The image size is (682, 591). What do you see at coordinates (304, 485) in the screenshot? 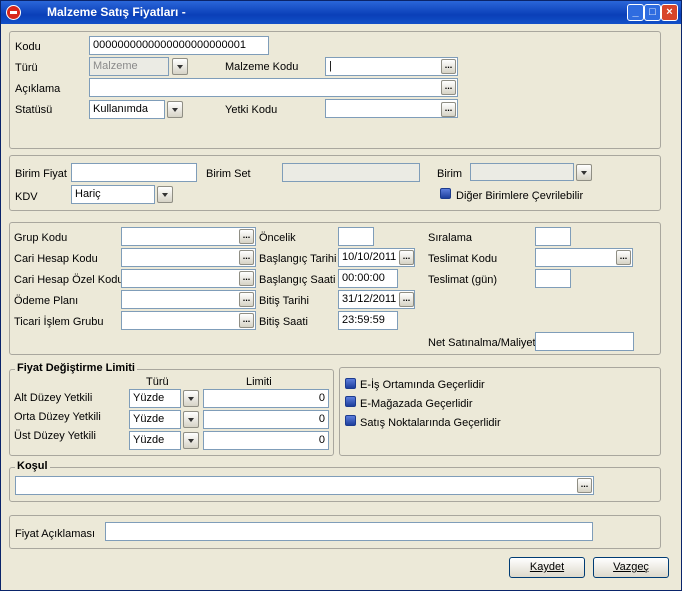
I see `kosul-input` at bounding box center [304, 485].